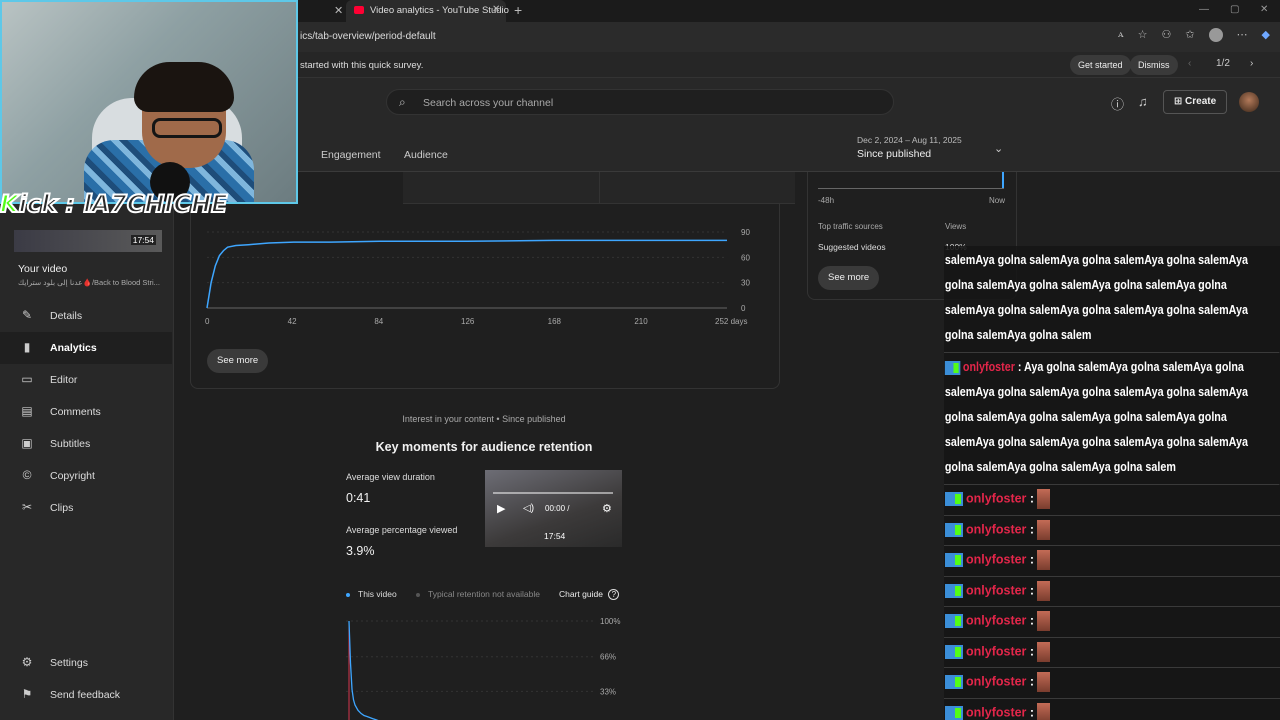 The height and width of the screenshot is (720, 1280). What do you see at coordinates (86, 412) in the screenshot?
I see `sidebar-item-comments: ▤ Comments` at bounding box center [86, 412].